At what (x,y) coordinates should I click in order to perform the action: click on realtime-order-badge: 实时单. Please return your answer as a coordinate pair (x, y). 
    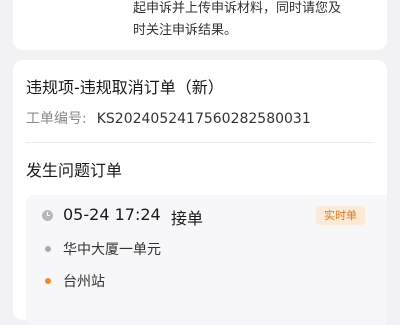
    Looking at the image, I should click on (340, 215).